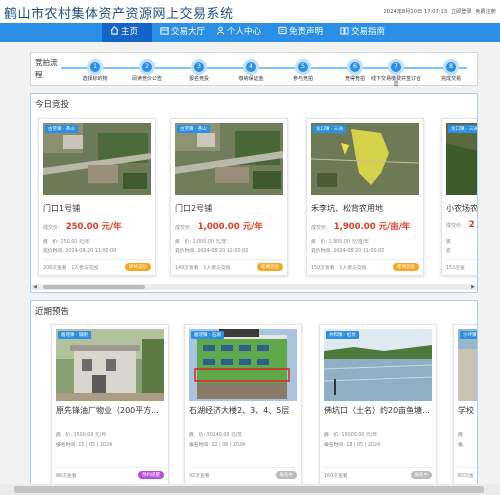  I want to click on preview-card: 沙坪镇 学校 底 报 65次查, so click(465, 404).